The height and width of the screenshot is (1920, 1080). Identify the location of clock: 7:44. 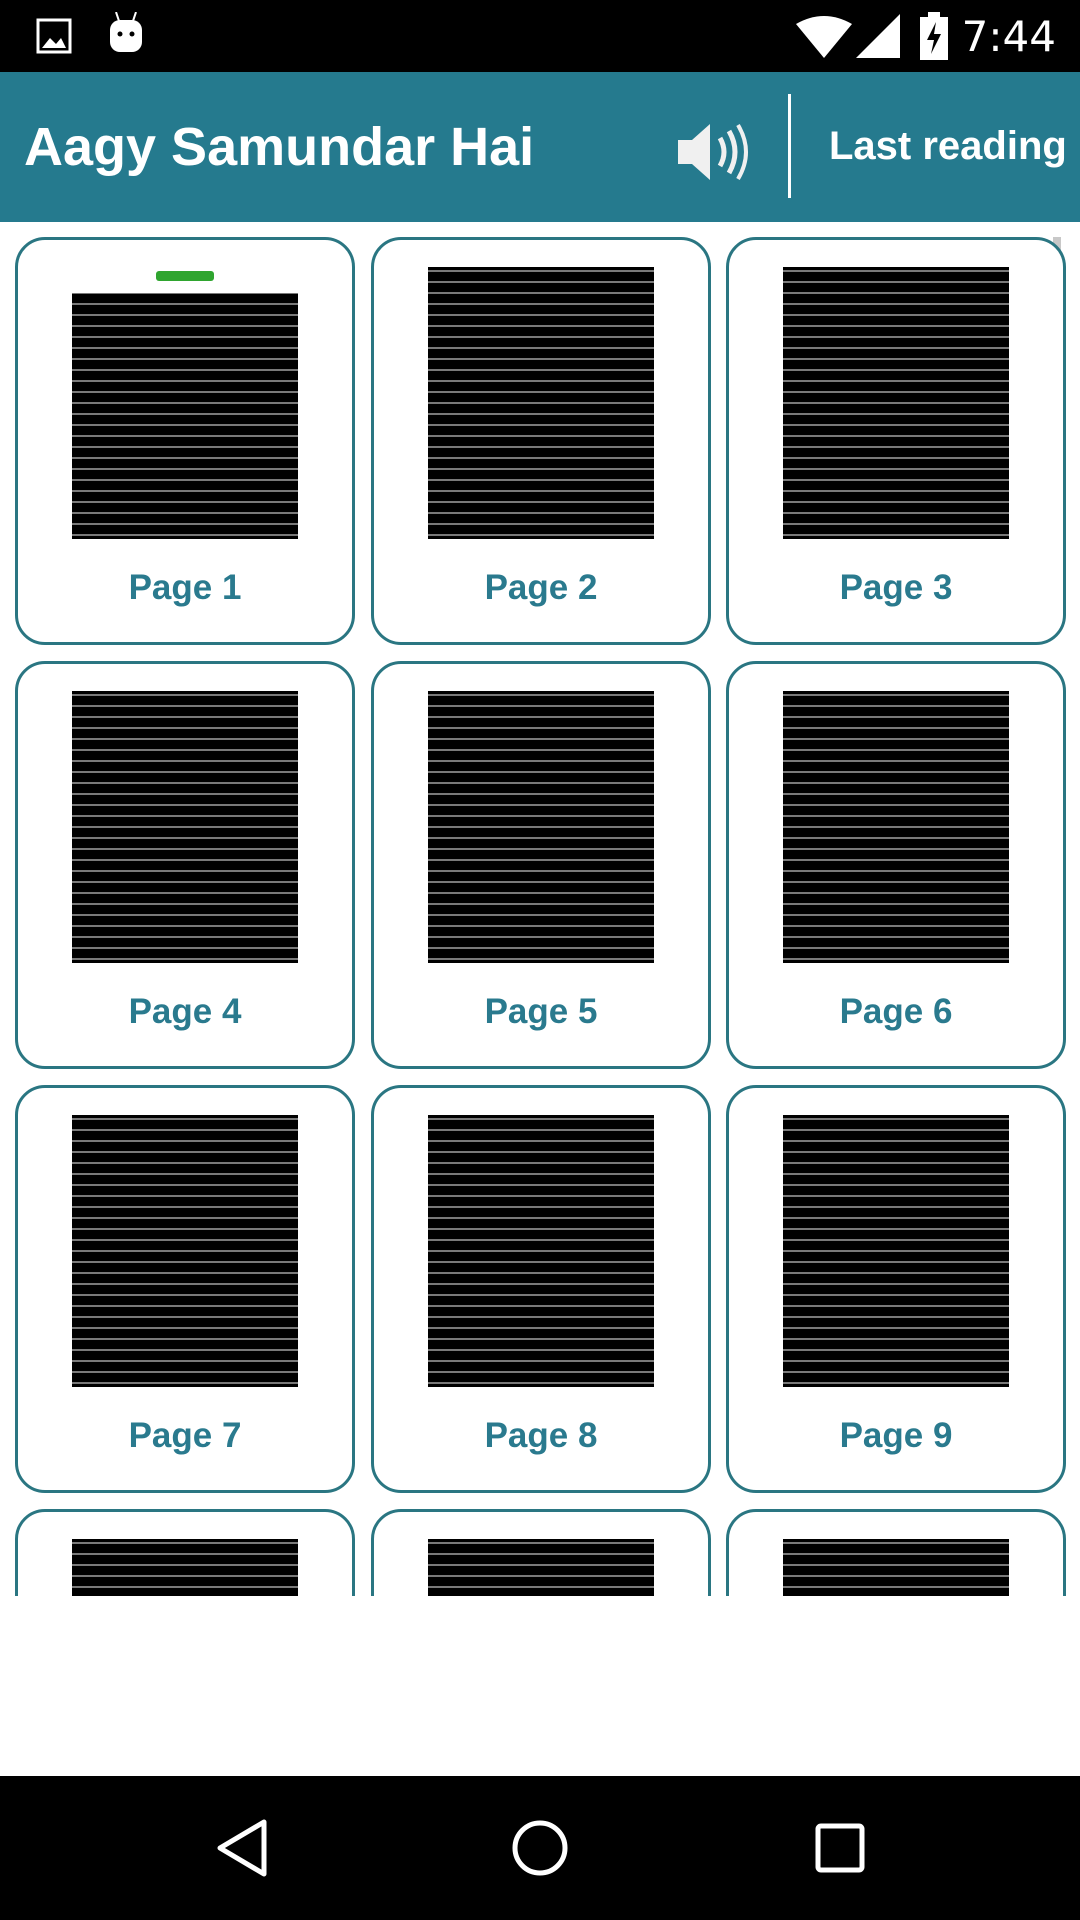
(1008, 36).